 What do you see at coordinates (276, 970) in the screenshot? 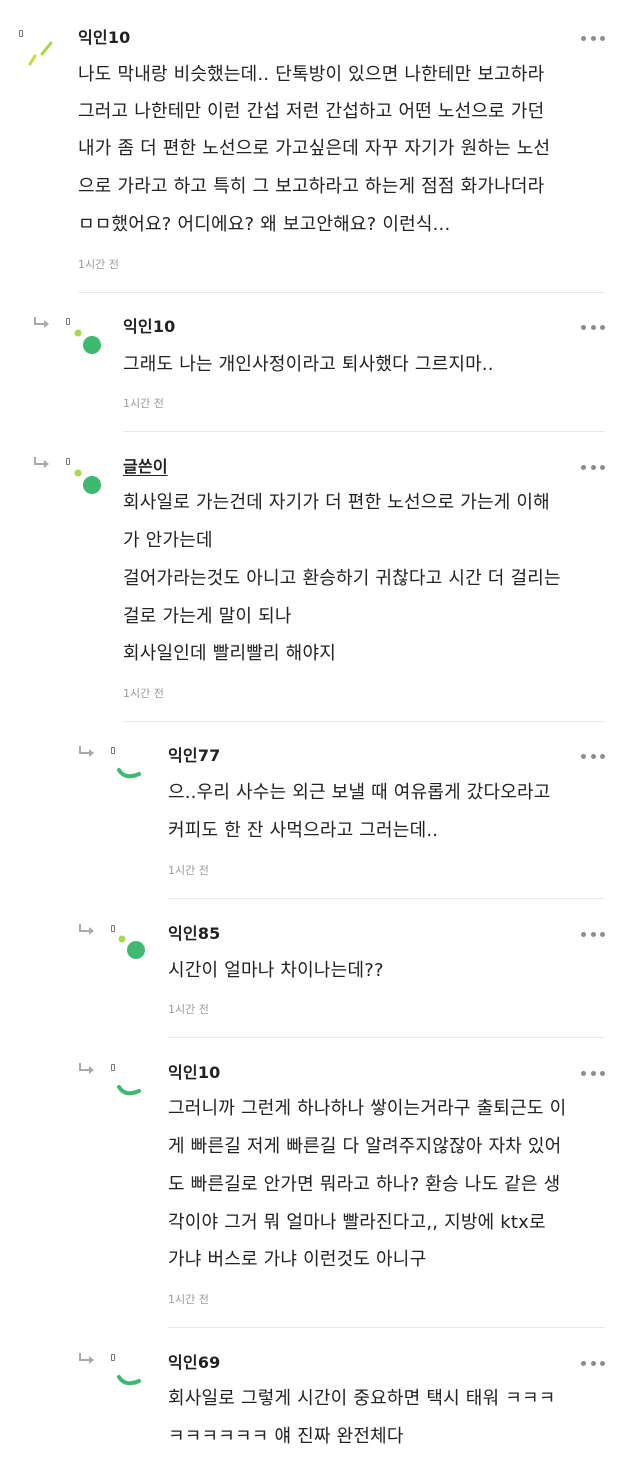
I see `comment-line: 시간이 얼마나 차이나는데??` at bounding box center [276, 970].